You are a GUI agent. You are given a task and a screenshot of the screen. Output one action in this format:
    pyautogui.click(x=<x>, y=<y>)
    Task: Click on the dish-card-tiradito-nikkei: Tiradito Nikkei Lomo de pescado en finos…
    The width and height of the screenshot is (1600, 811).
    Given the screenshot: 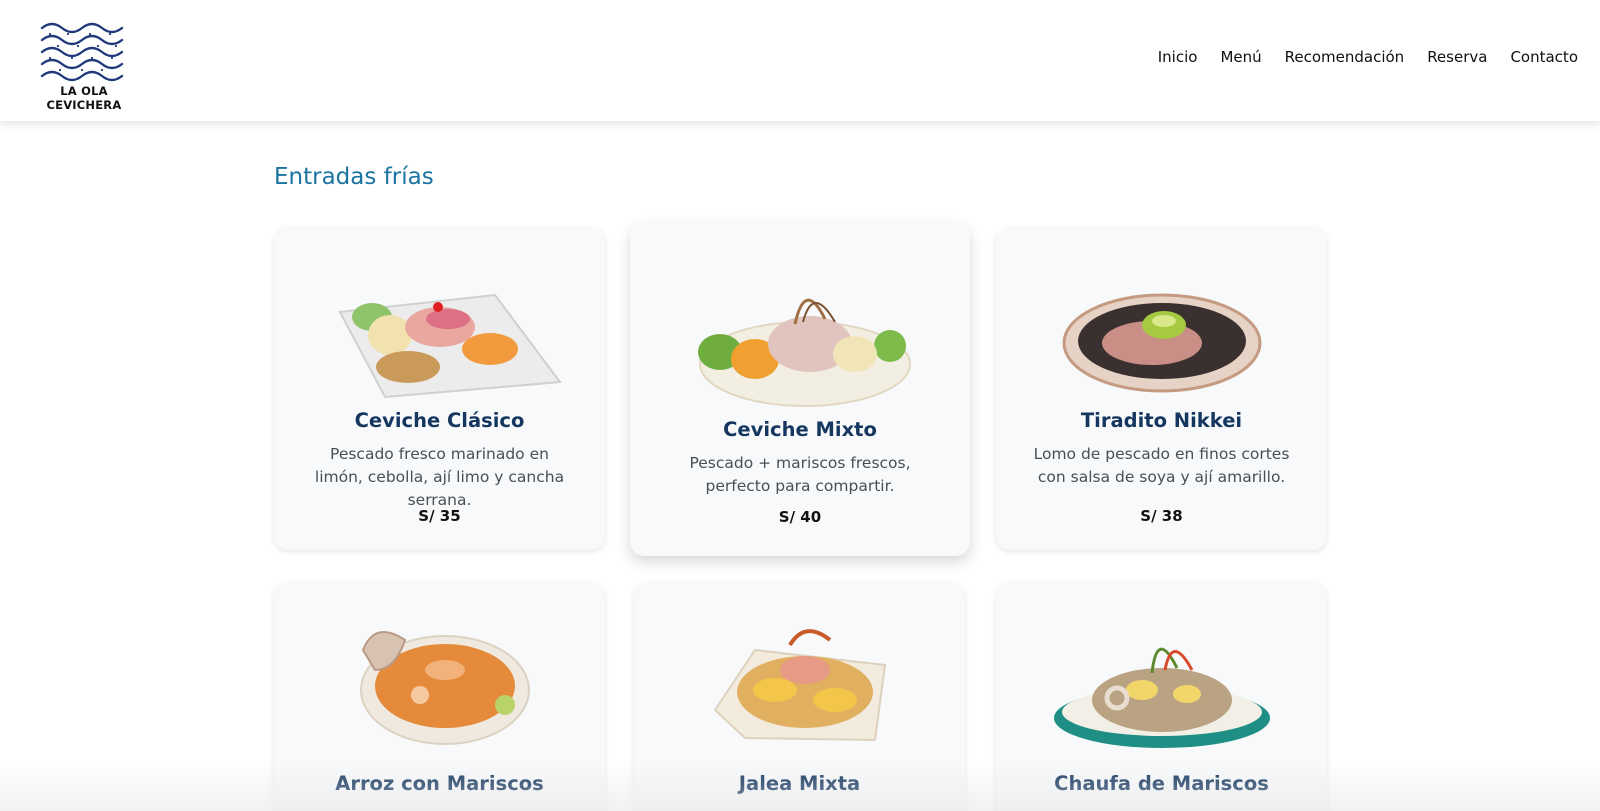 What is the action you would take?
    pyautogui.click(x=1161, y=388)
    